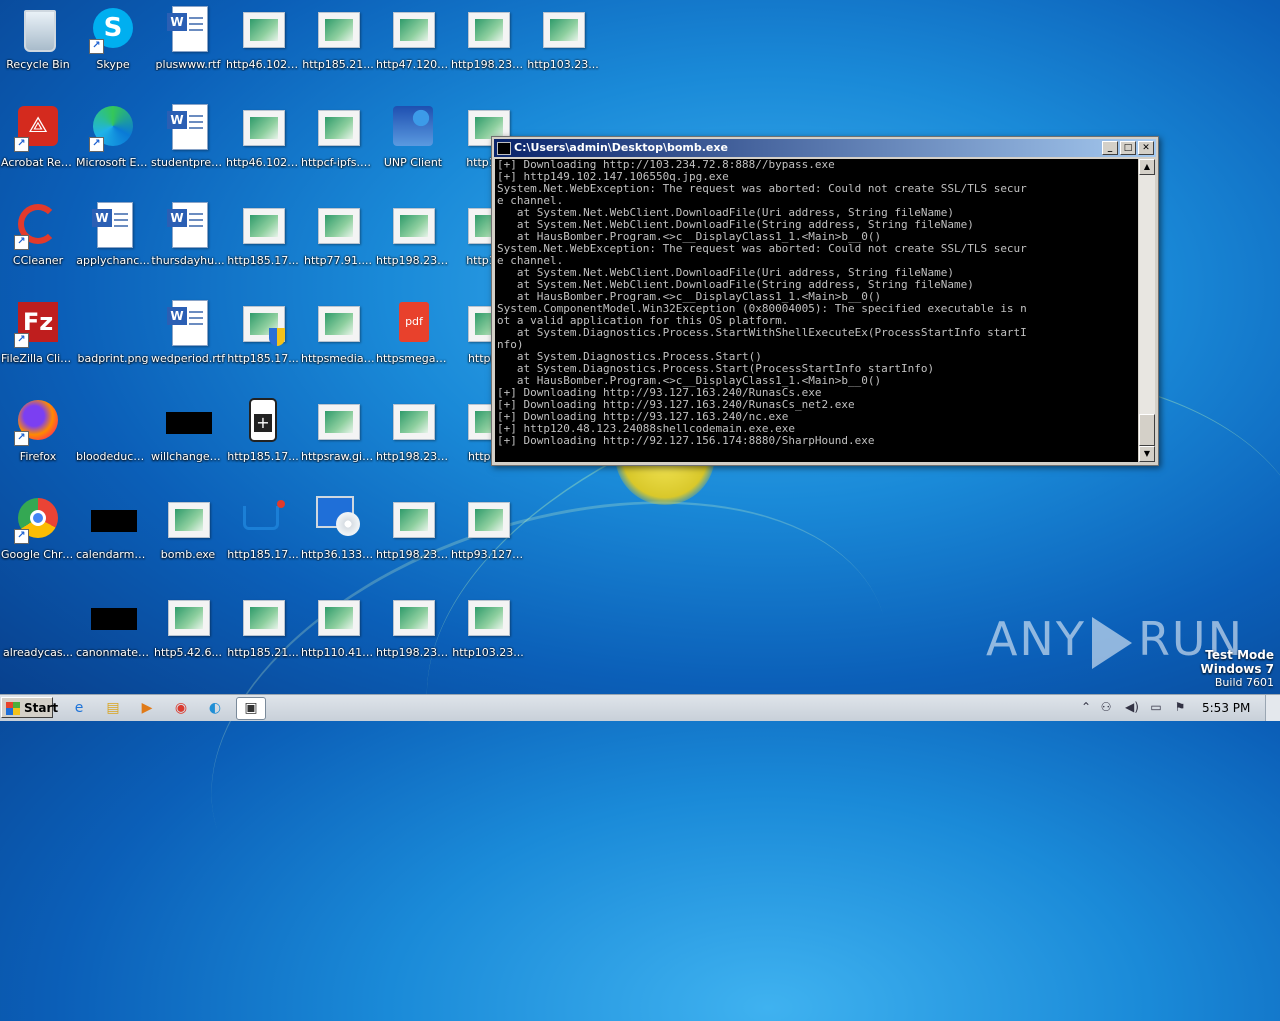 The height and width of the screenshot is (1021, 1280). I want to click on maximize-button: □, so click(1128, 148).